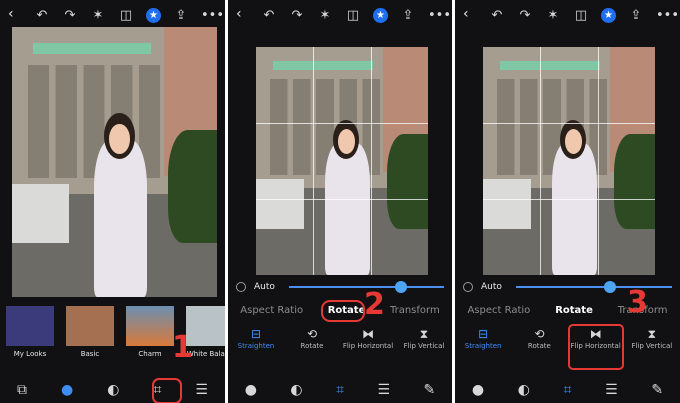  I want to click on tab-transform: Transform, so click(415, 310).